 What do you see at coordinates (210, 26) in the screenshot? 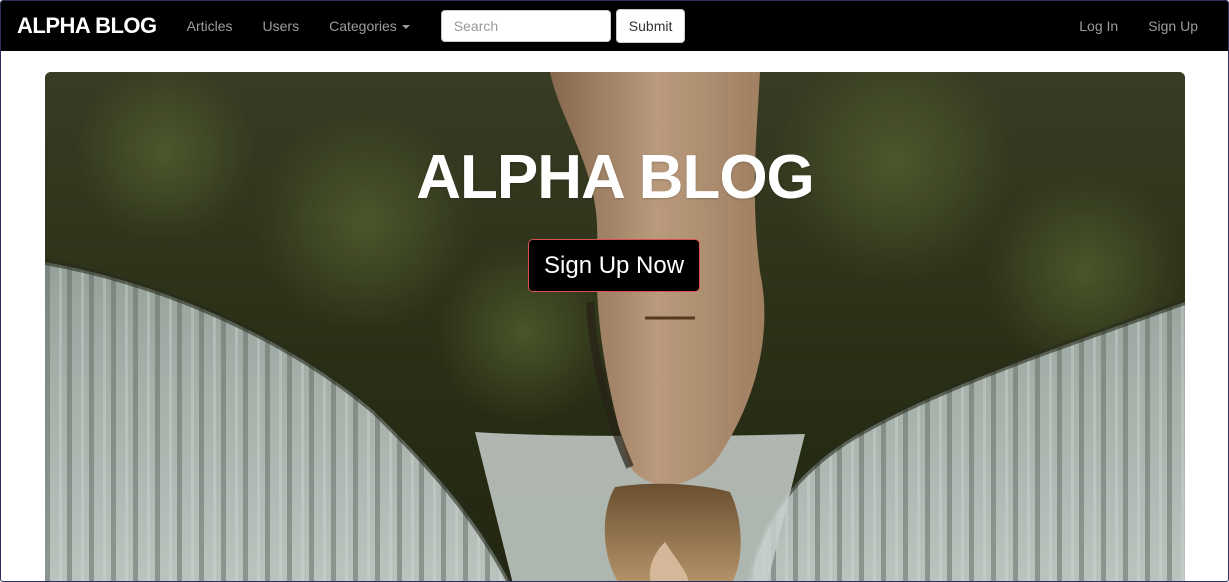
I see `nav-articles-link: Articles` at bounding box center [210, 26].